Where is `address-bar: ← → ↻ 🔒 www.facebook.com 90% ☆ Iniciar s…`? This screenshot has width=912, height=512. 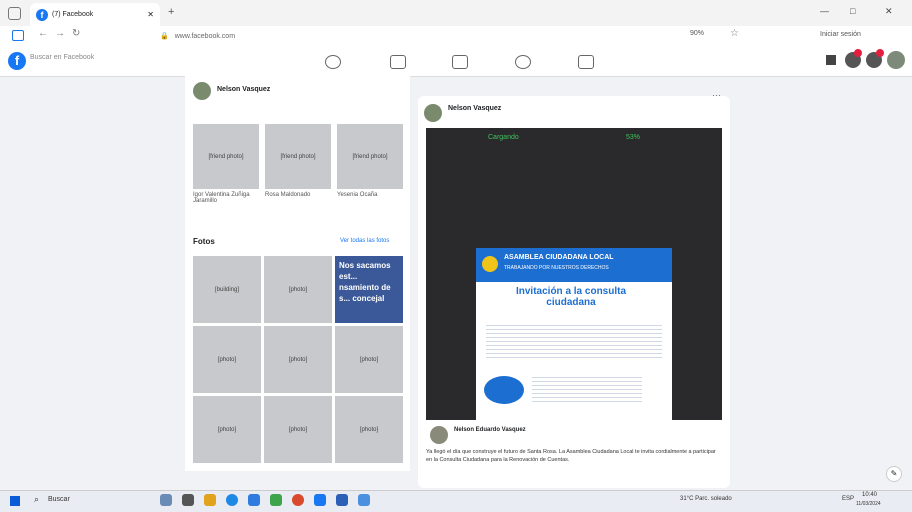 address-bar: ← → ↻ 🔒 www.facebook.com 90% ☆ Iniciar s… is located at coordinates (456, 36).